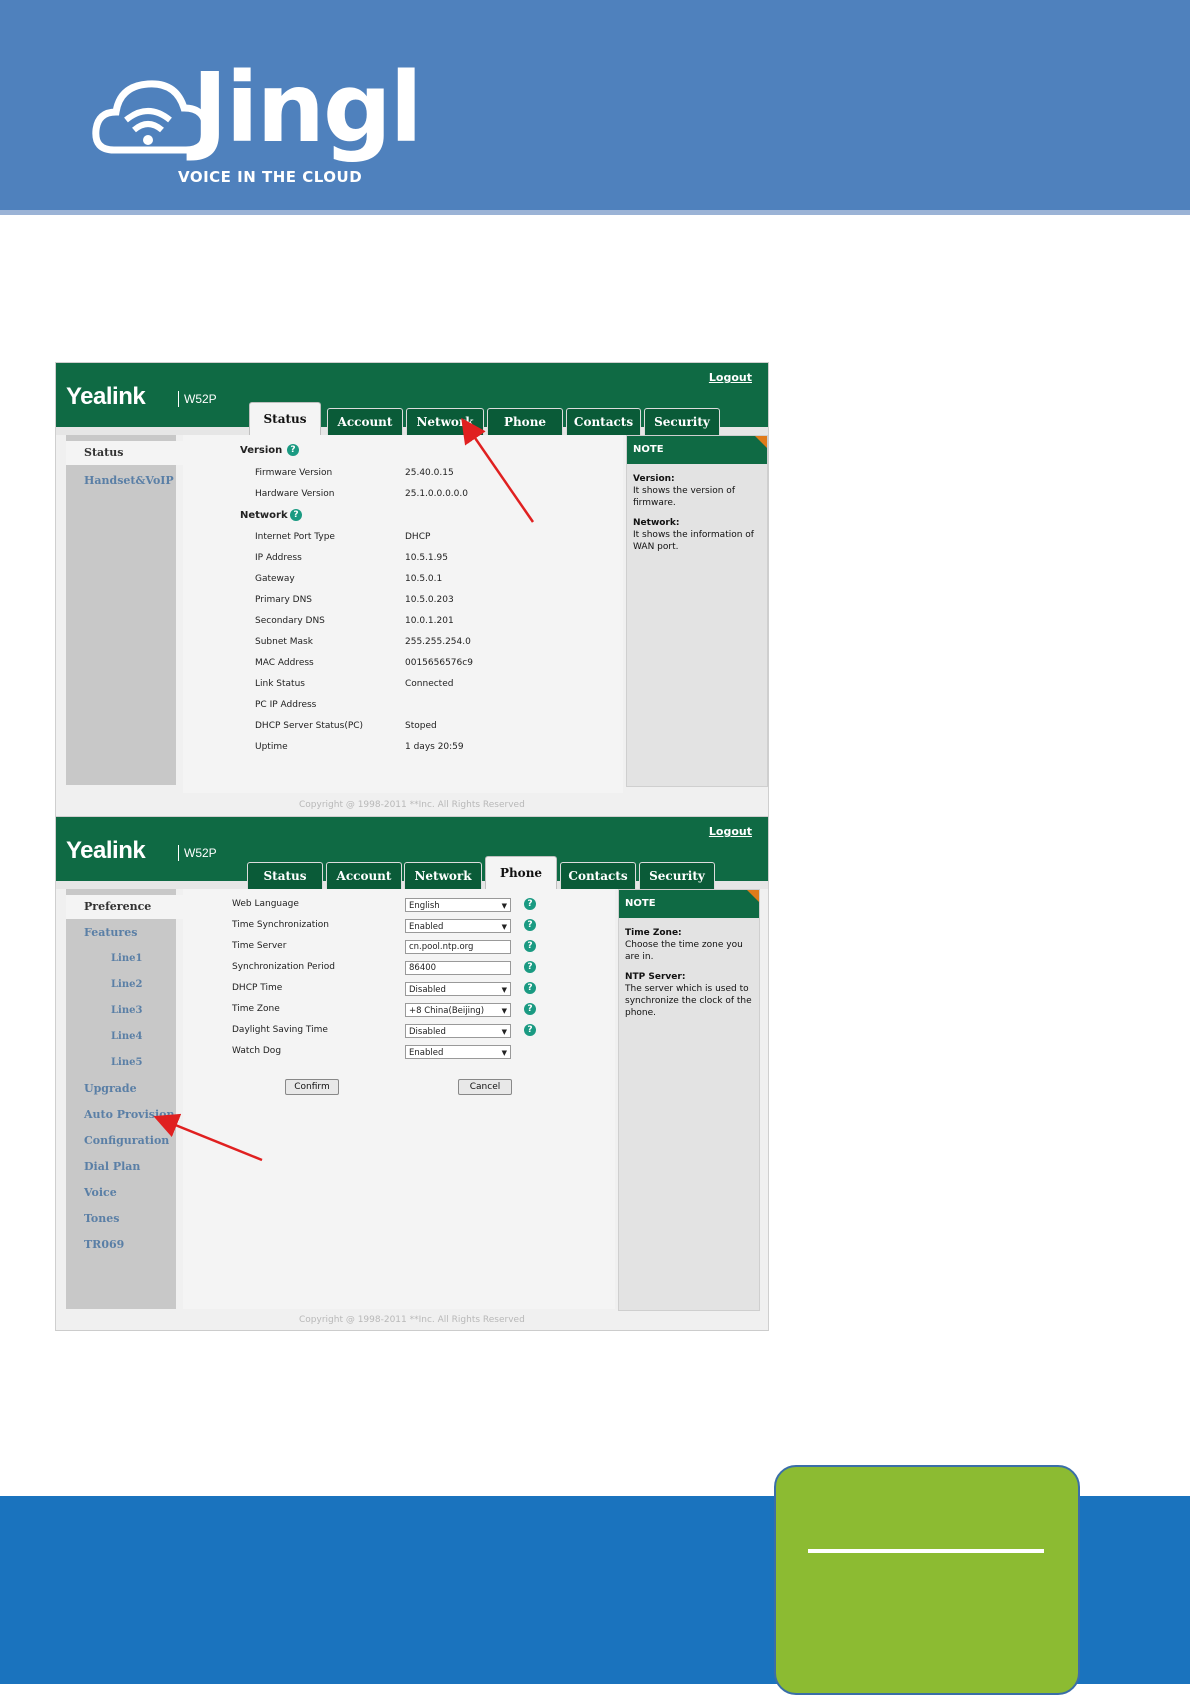 The height and width of the screenshot is (1695, 1190). Describe the element at coordinates (418, 537) in the screenshot. I see `row-value: DHCP` at that location.